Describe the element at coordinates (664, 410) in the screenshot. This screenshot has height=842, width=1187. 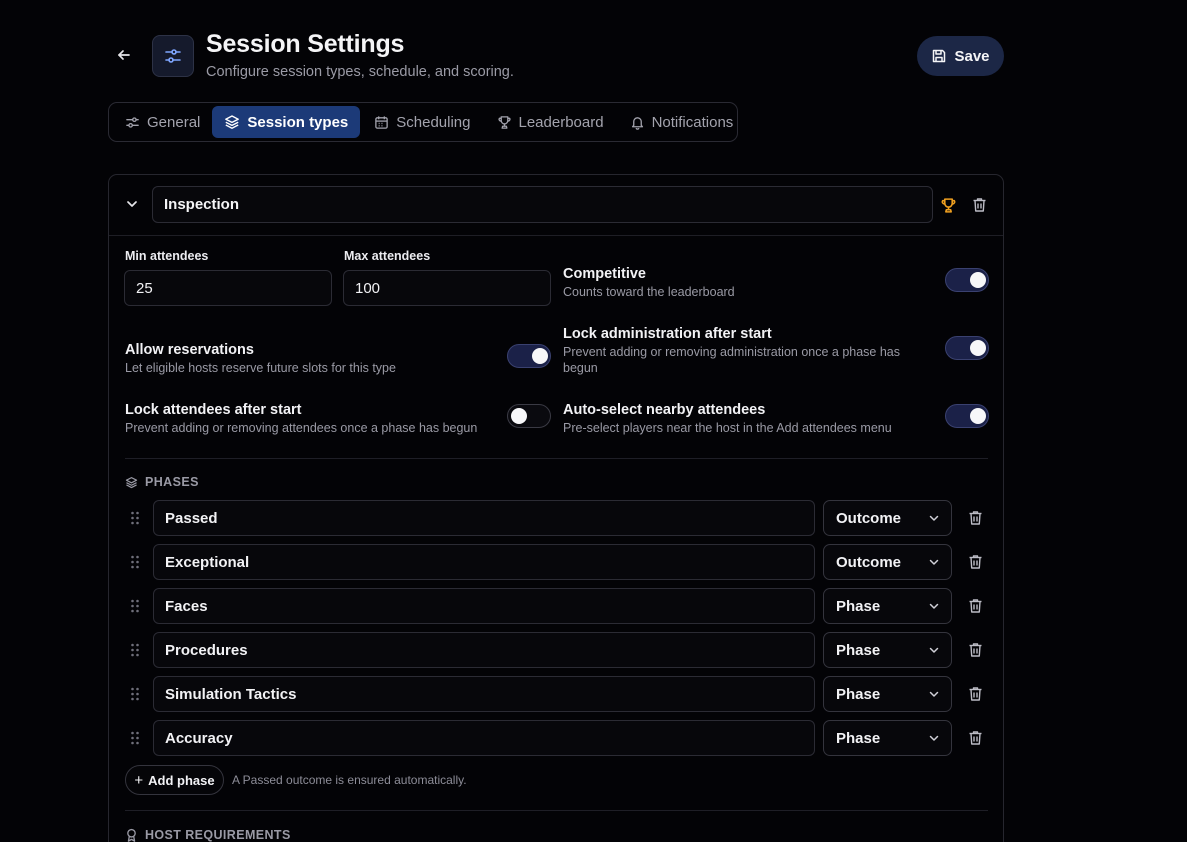
I see `auto-select-title: Auto-select nearby attendees` at that location.